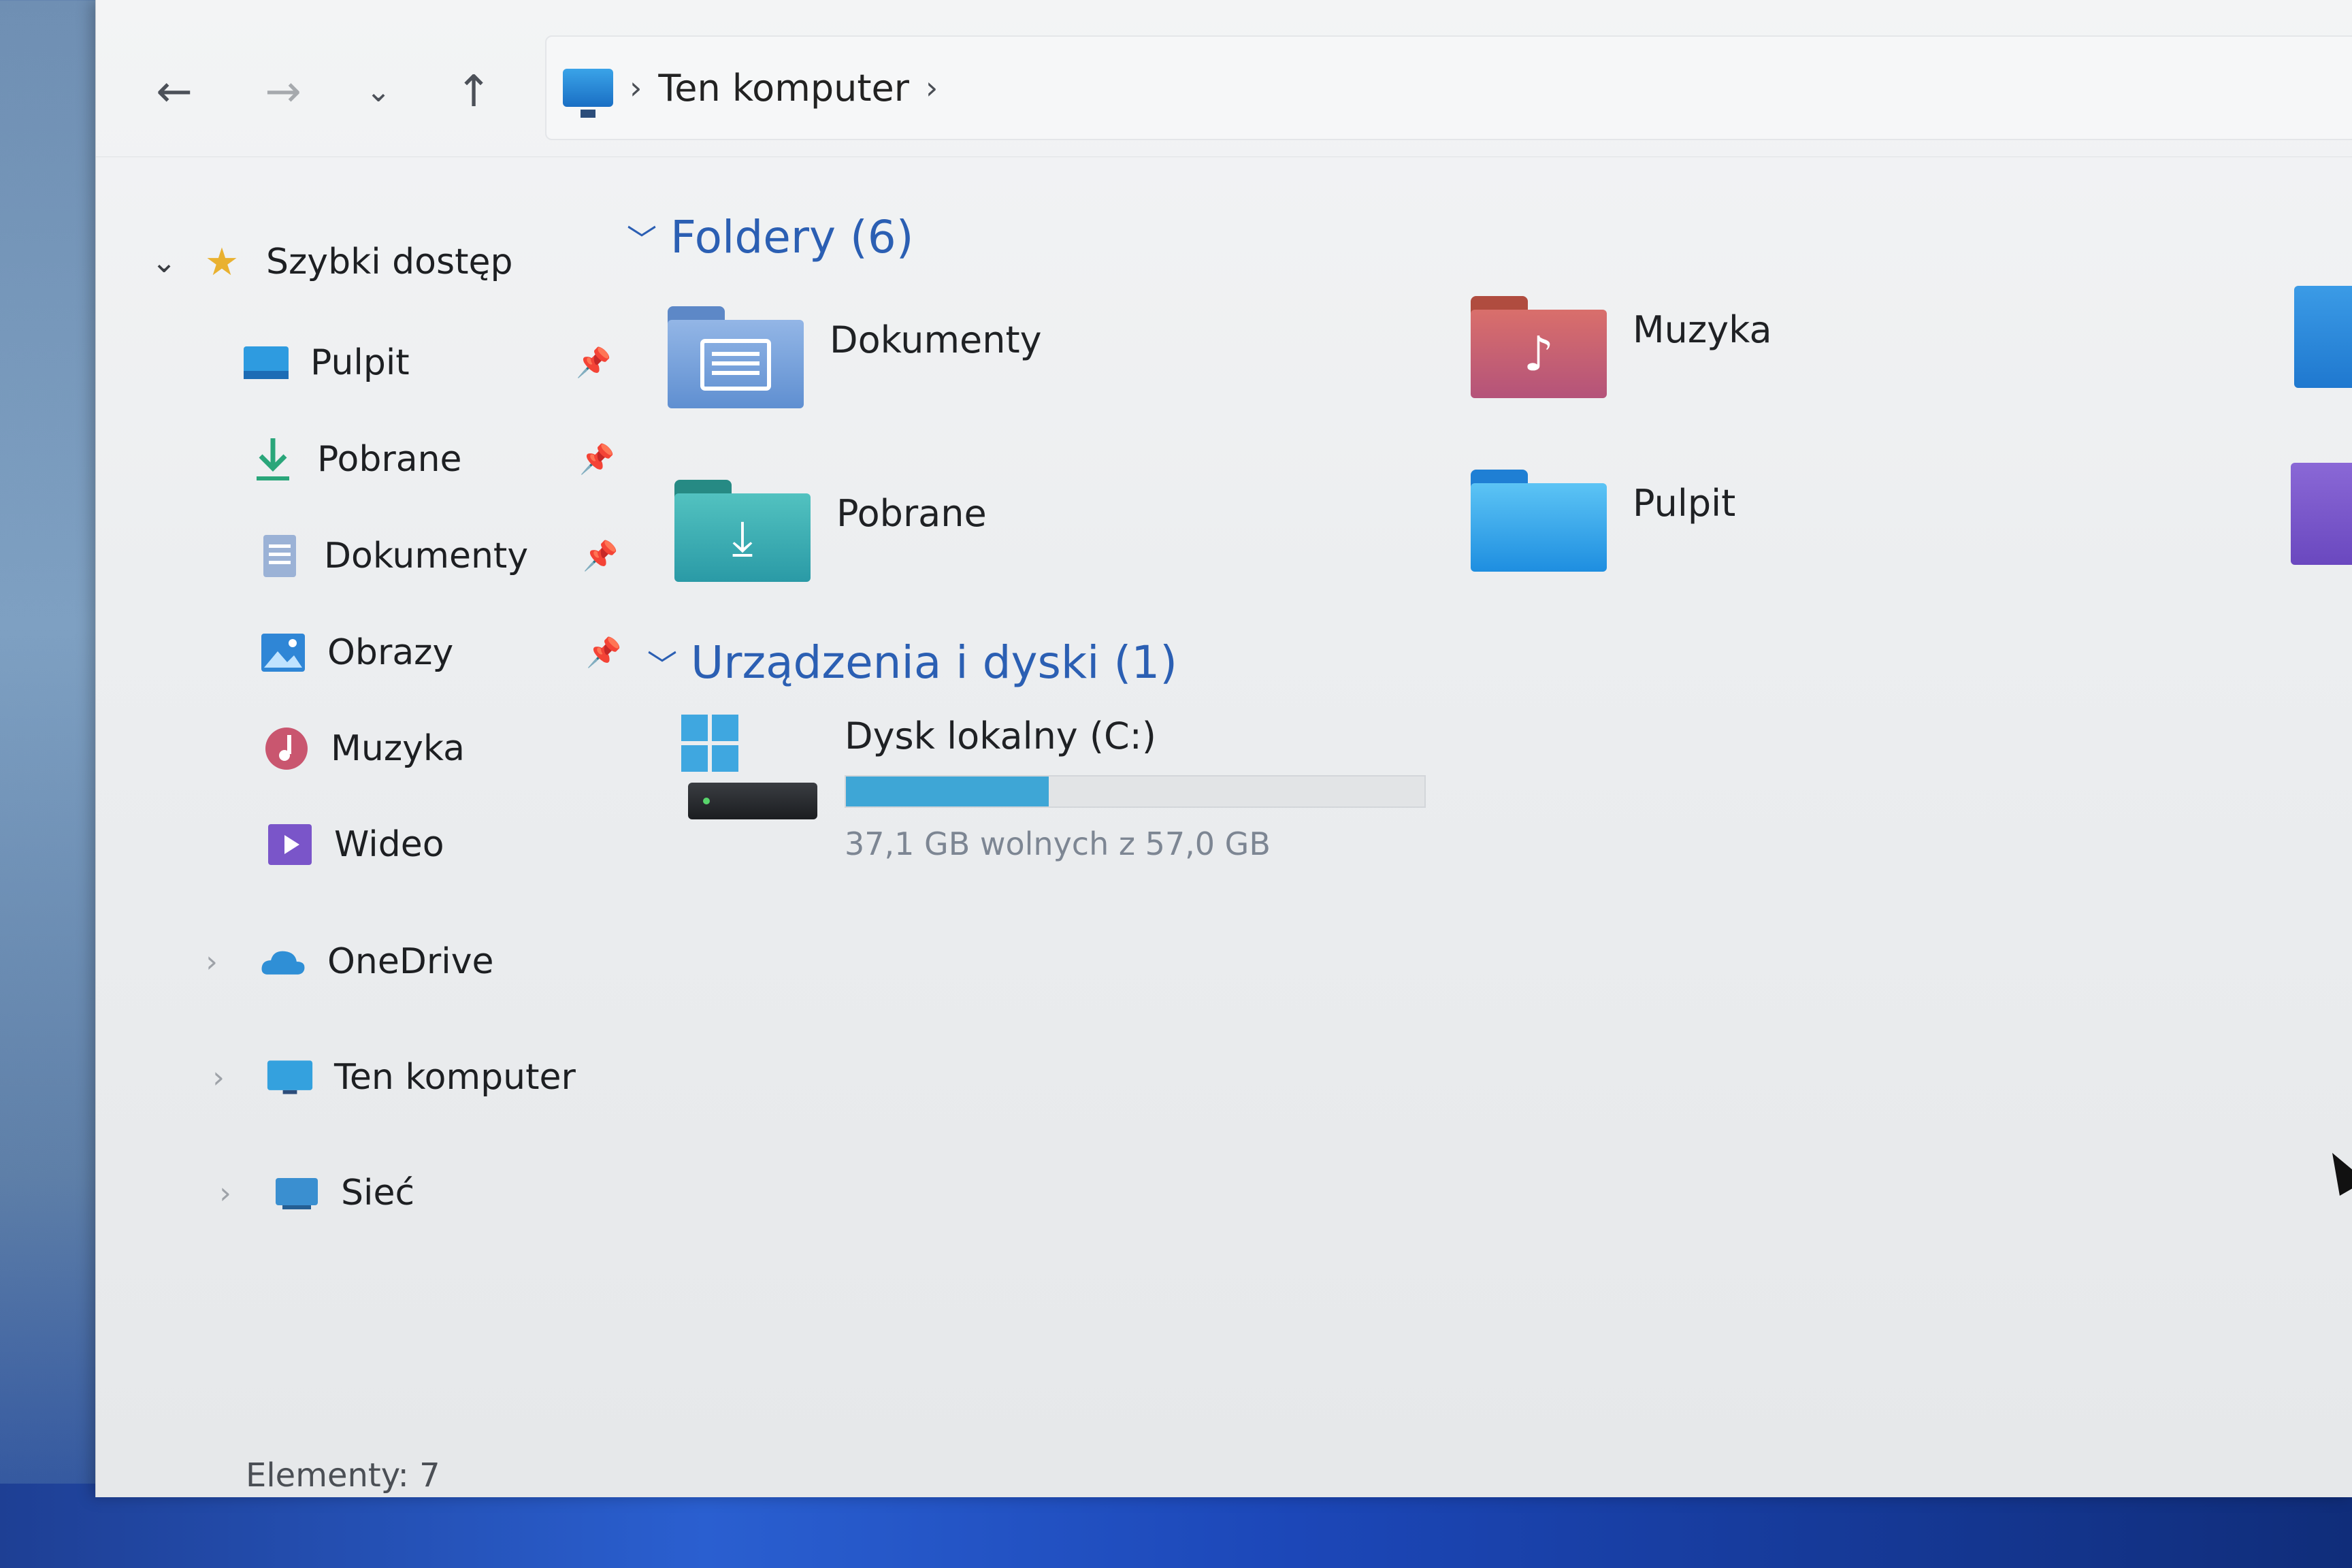 The image size is (2352, 1568). I want to click on sidebar-item-label: Muzyka, so click(398, 748).